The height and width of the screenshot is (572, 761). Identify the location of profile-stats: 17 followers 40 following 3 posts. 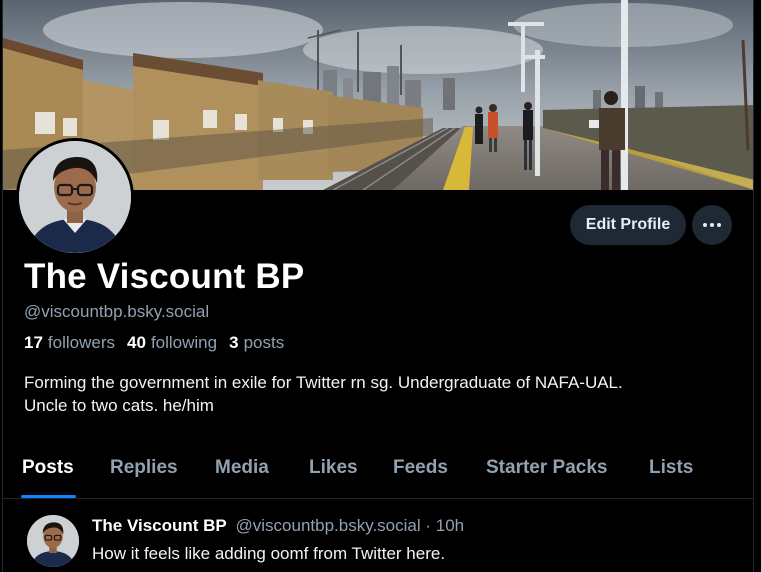
(154, 343).